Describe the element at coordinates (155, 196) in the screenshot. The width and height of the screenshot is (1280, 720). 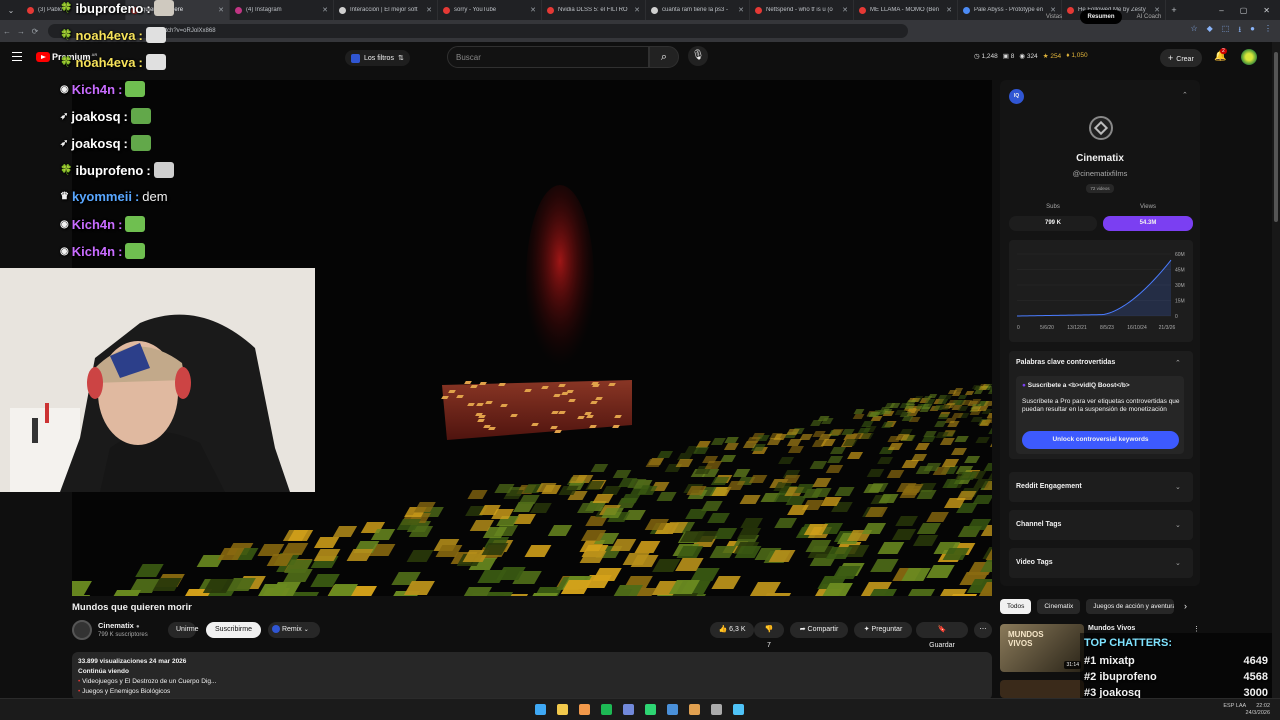
I see `chat-text: dem` at that location.